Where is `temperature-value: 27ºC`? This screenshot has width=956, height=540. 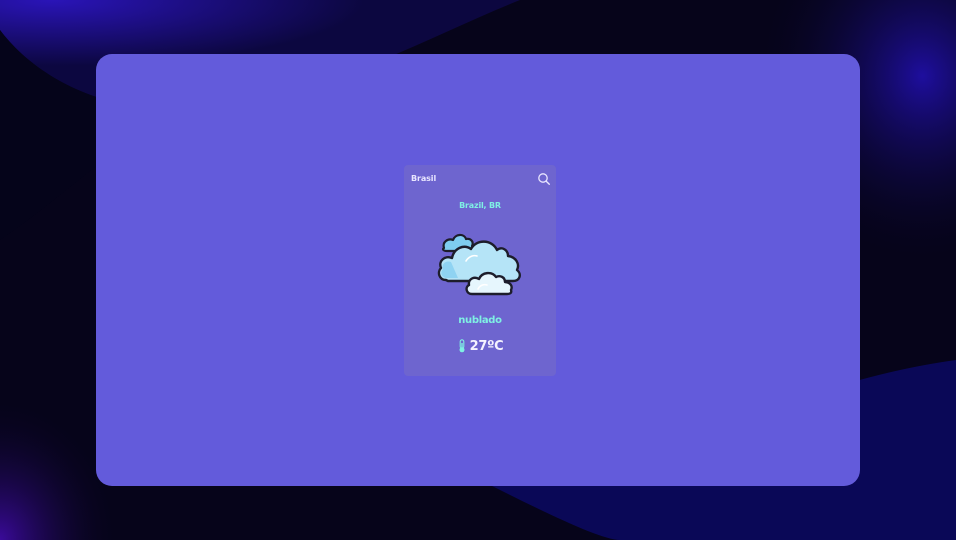 temperature-value: 27ºC is located at coordinates (486, 346).